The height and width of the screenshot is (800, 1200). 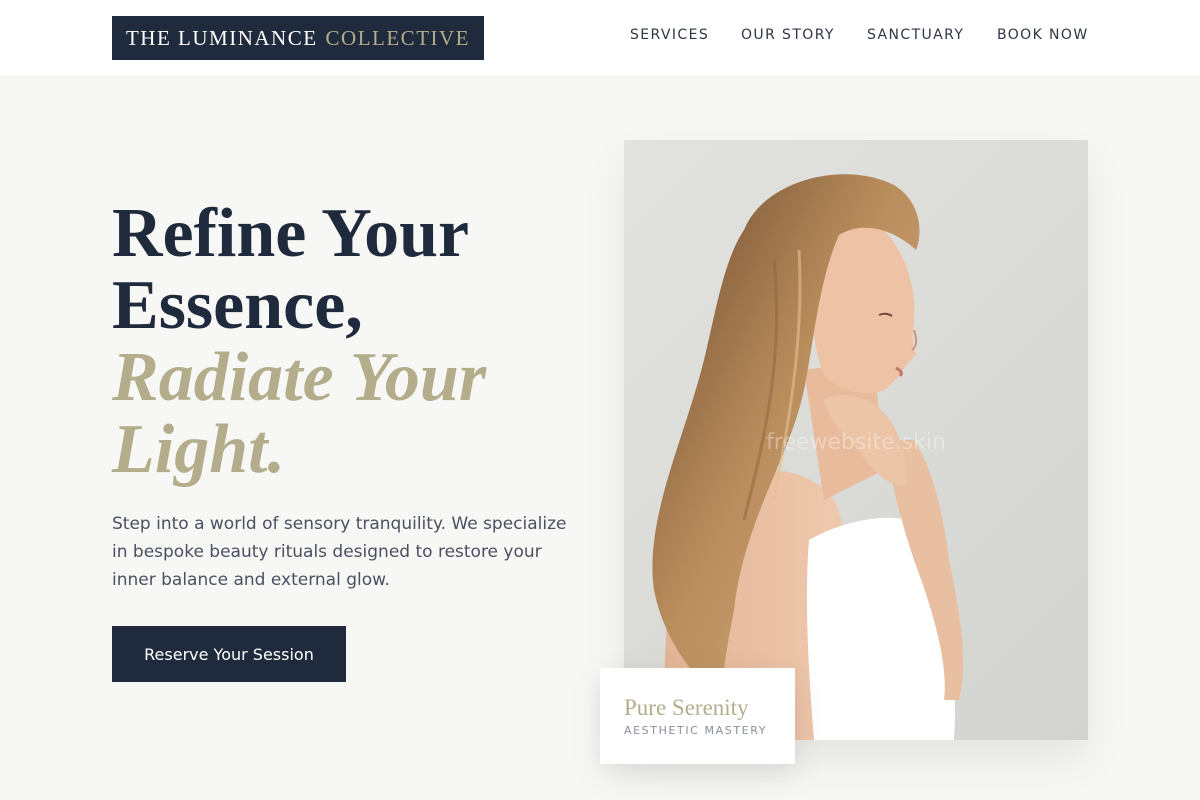 I want to click on hero-title: Refine Your Essence, Radiate Your Light., so click(x=352, y=342).